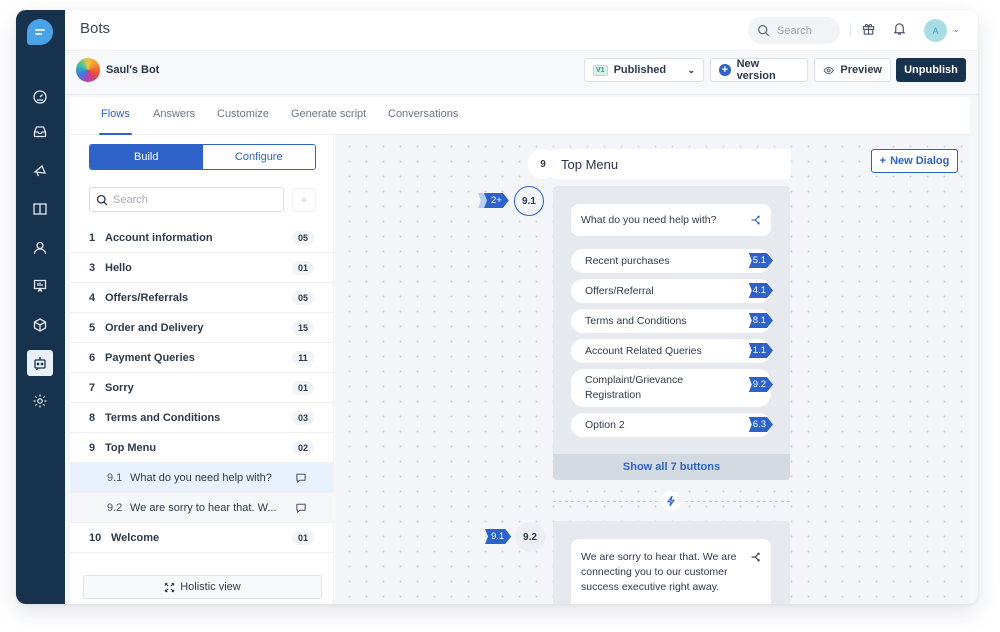 This screenshot has height=632, width=1000. I want to click on flow-count: 15, so click(303, 328).